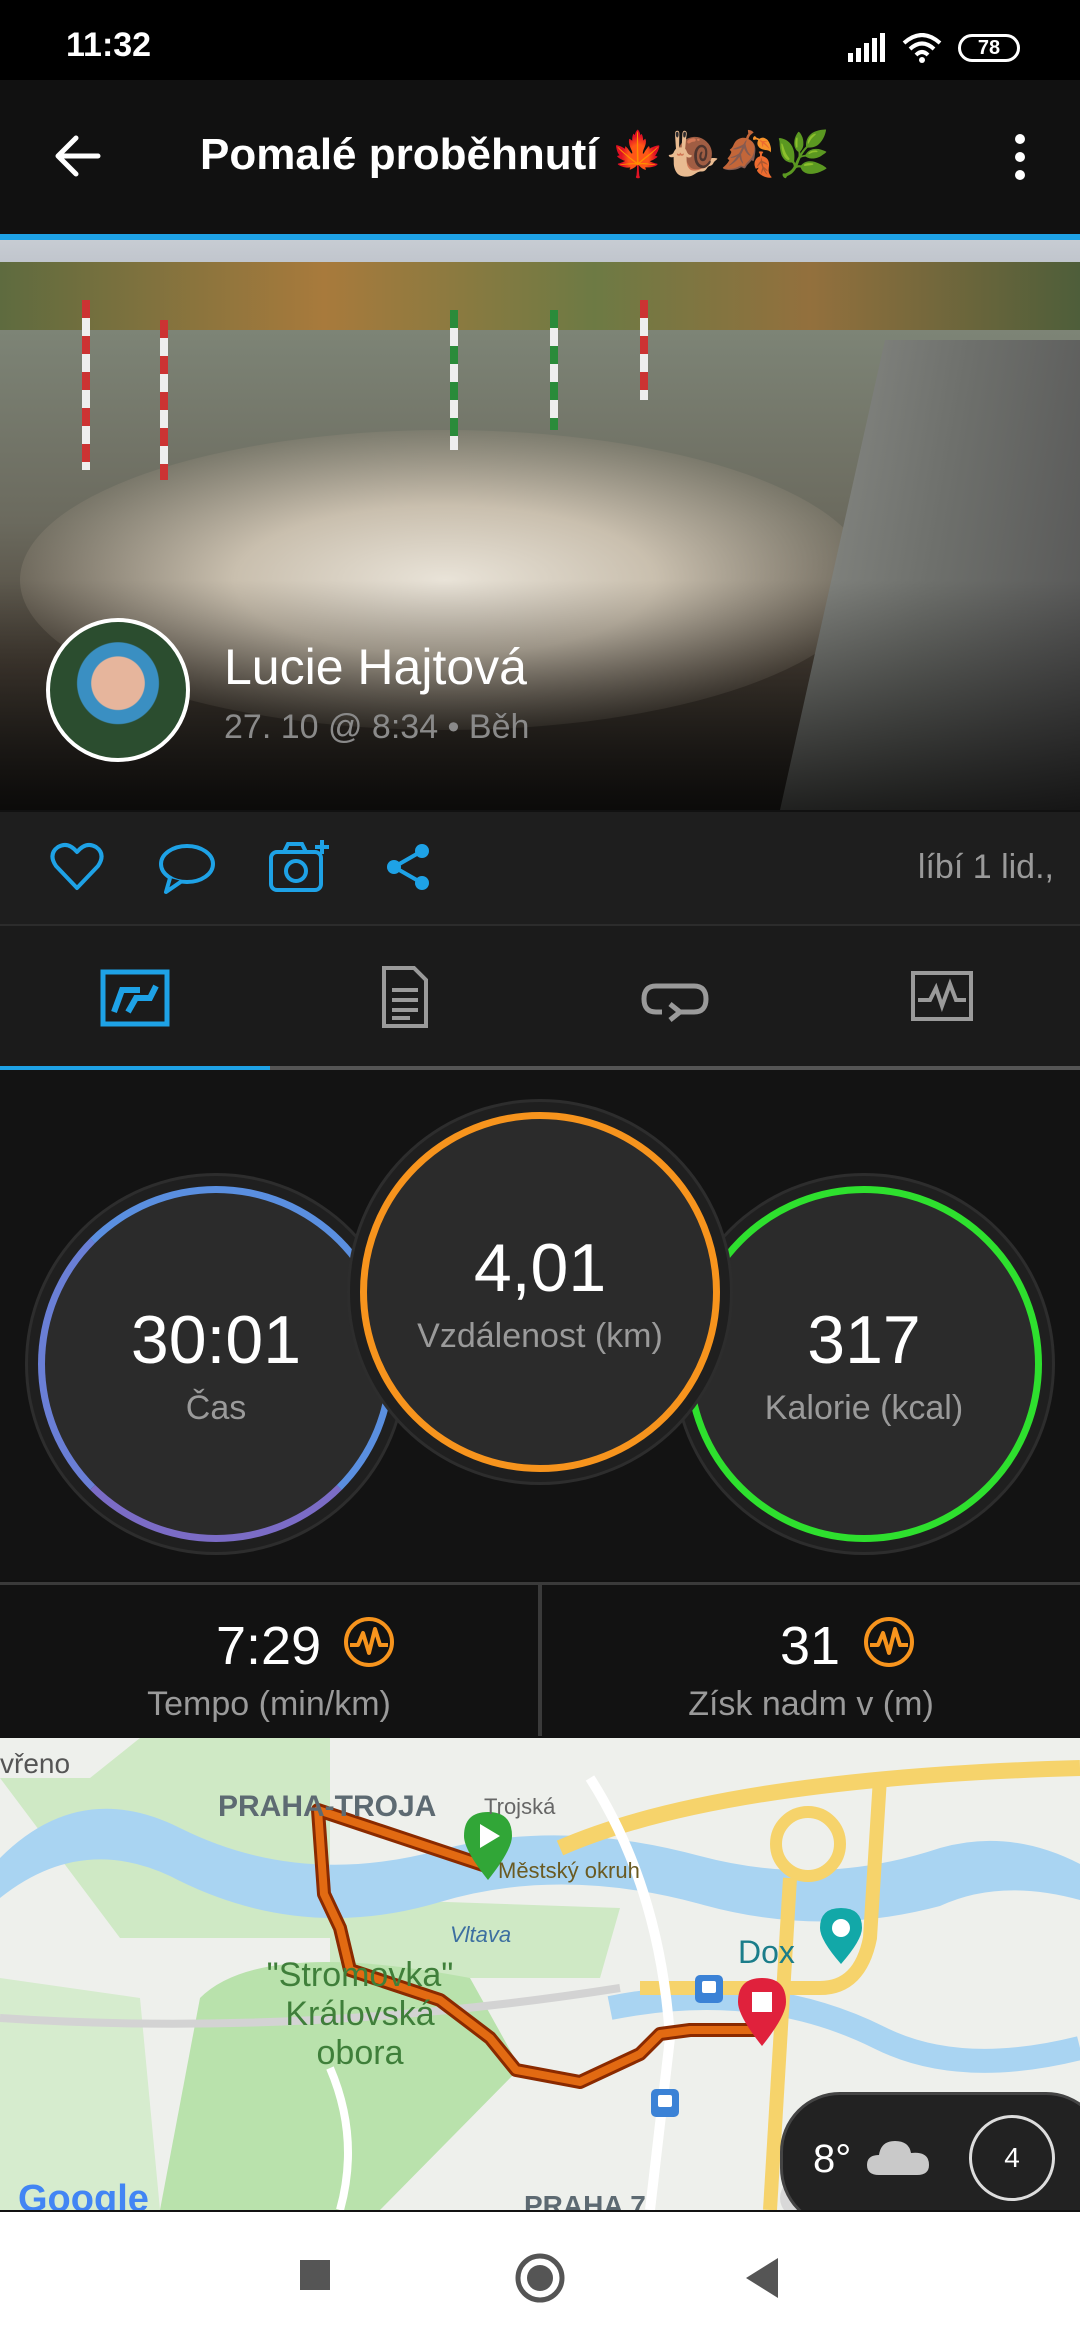 The image size is (1080, 2340). Describe the element at coordinates (942, 996) in the screenshot. I see `chart-icon` at that location.